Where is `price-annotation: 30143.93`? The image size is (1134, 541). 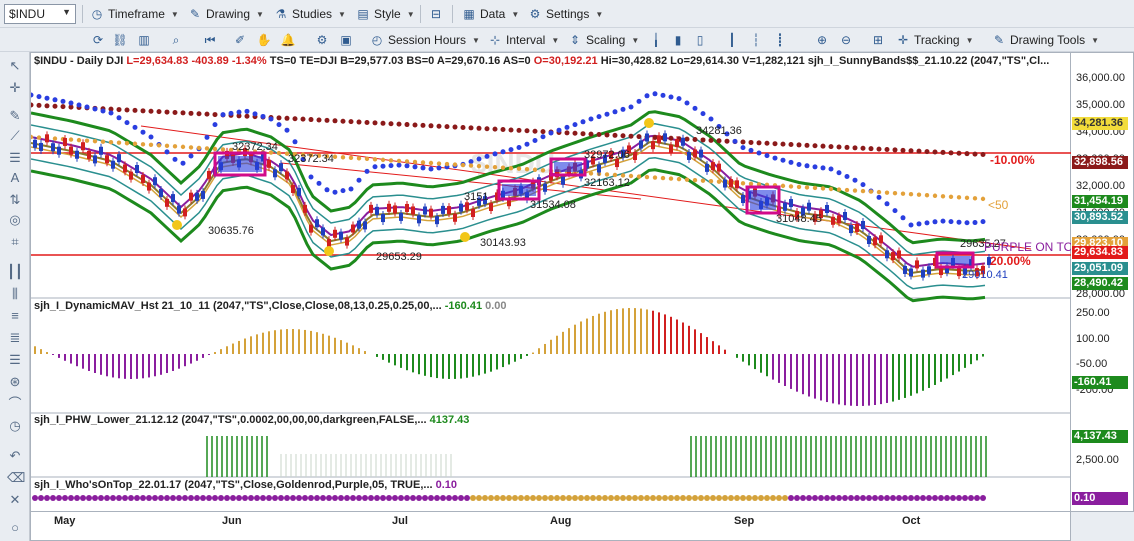
price-annotation: 30143.93 is located at coordinates (503, 243).